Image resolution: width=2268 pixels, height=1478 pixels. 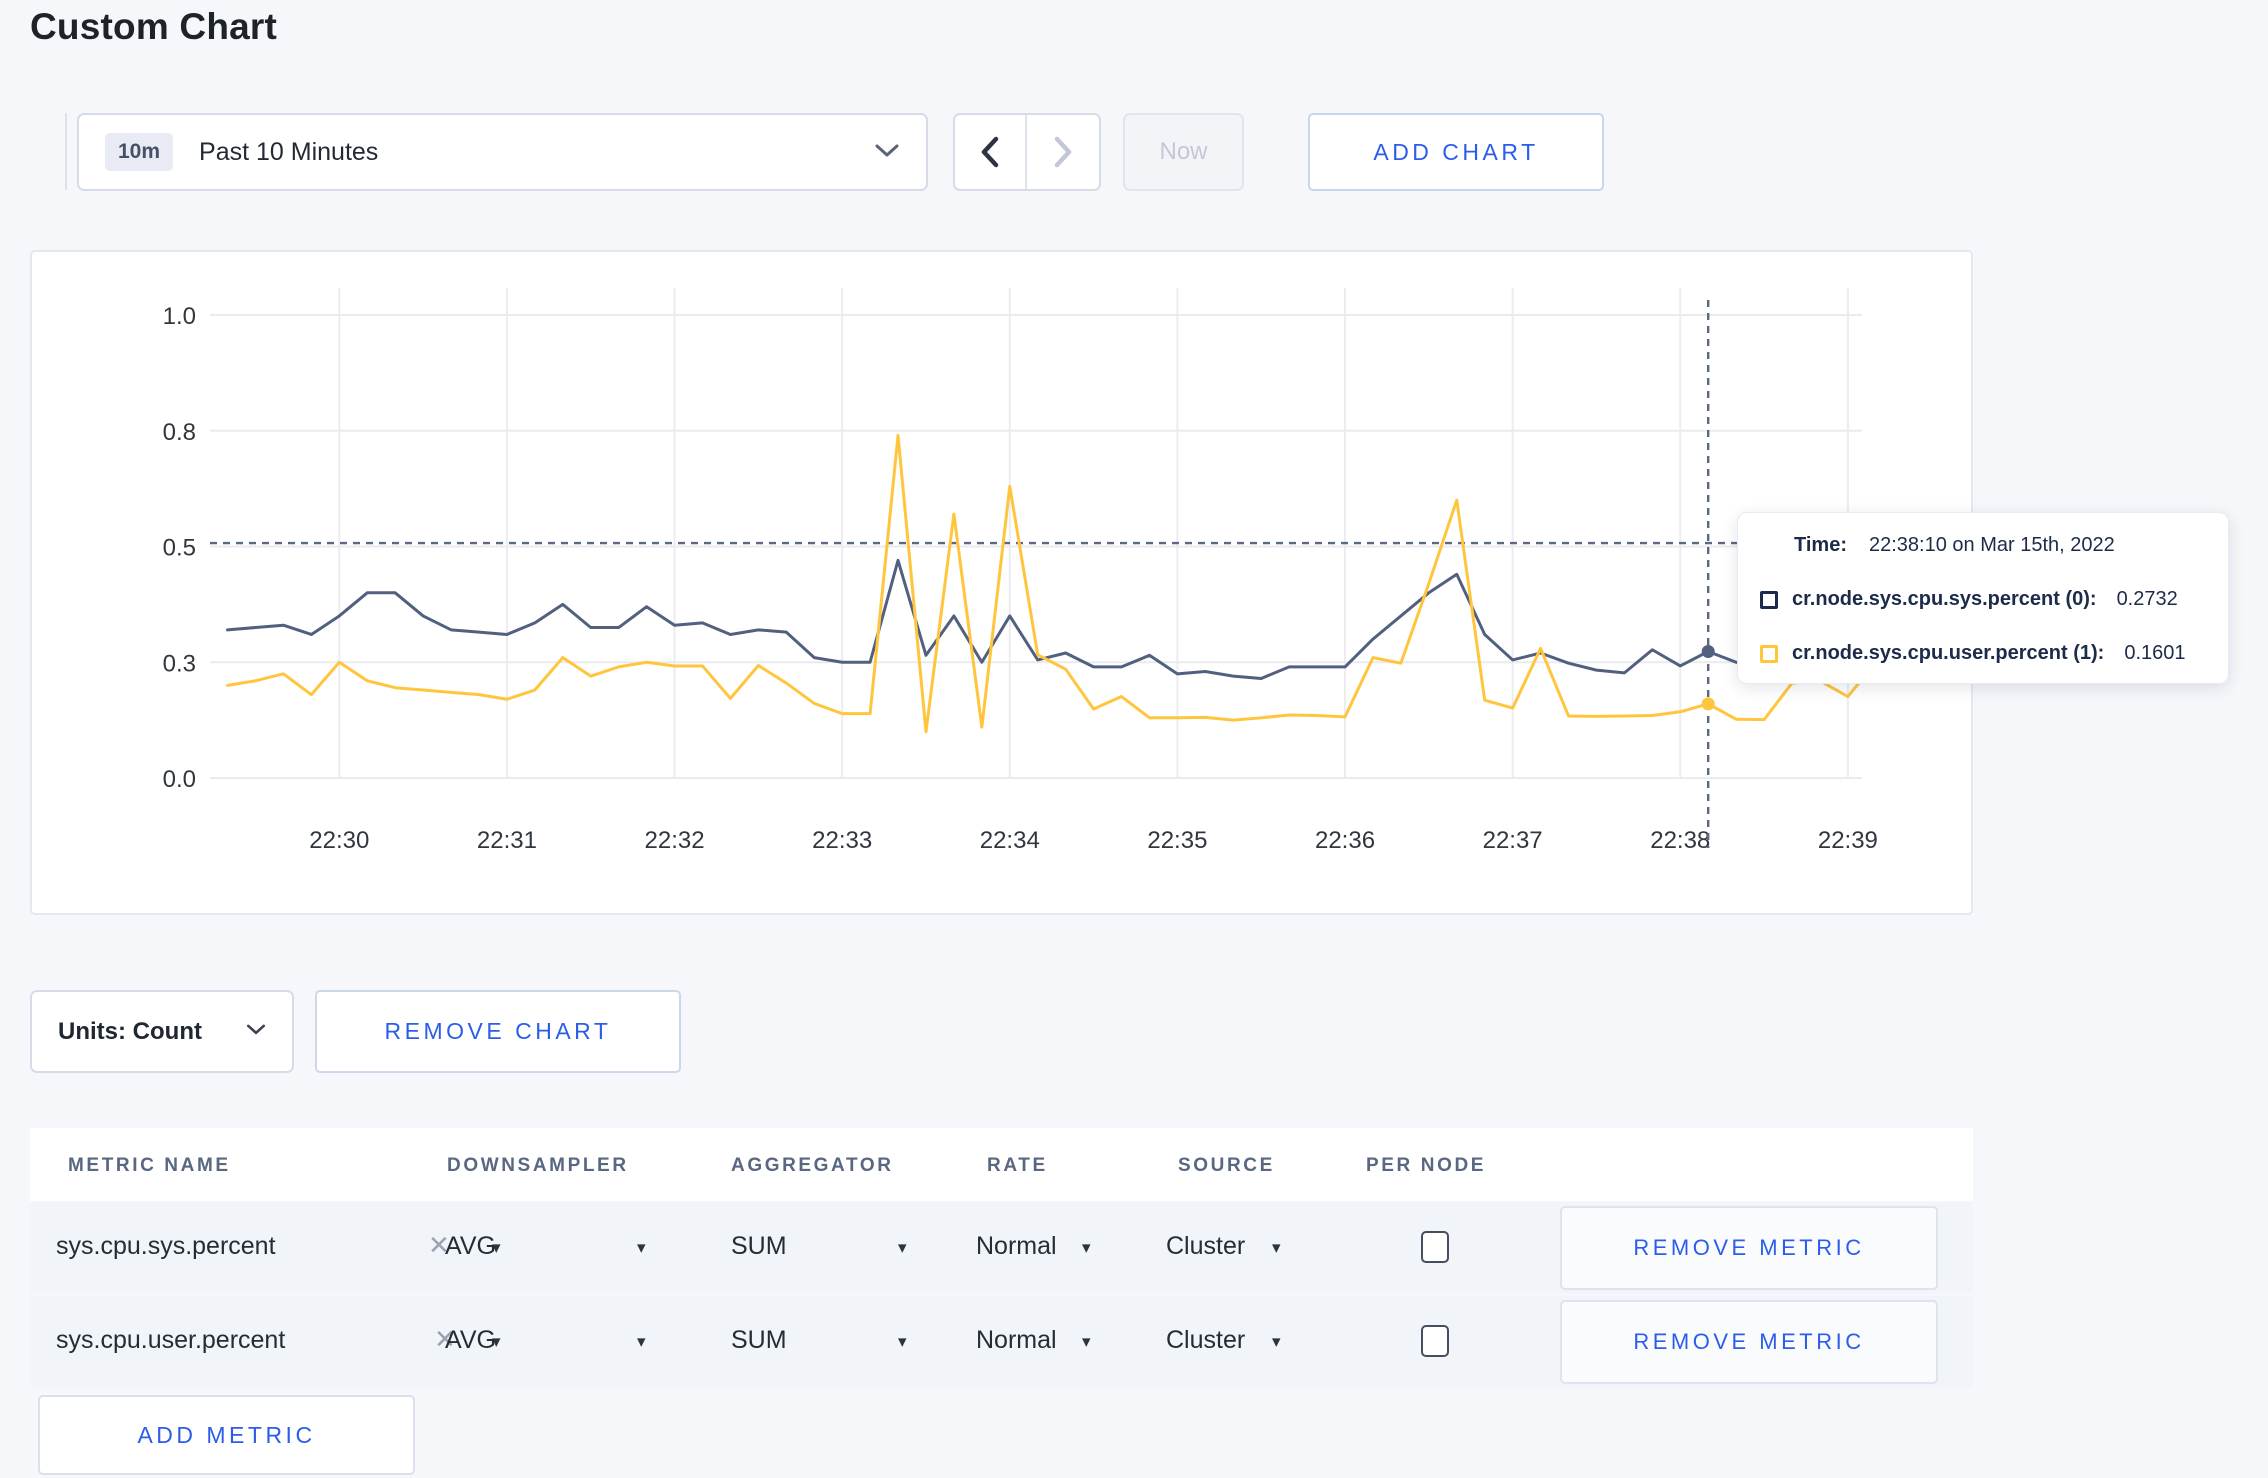 What do you see at coordinates (538, 1165) in the screenshot?
I see `col-header-downsampler: DOWNSAMPLER` at bounding box center [538, 1165].